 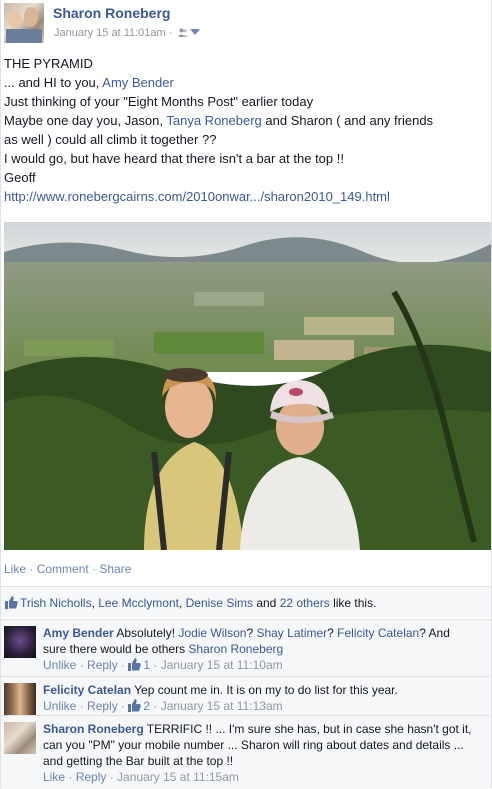 What do you see at coordinates (353, 603) in the screenshot?
I see `likes-suffix: like this.` at bounding box center [353, 603].